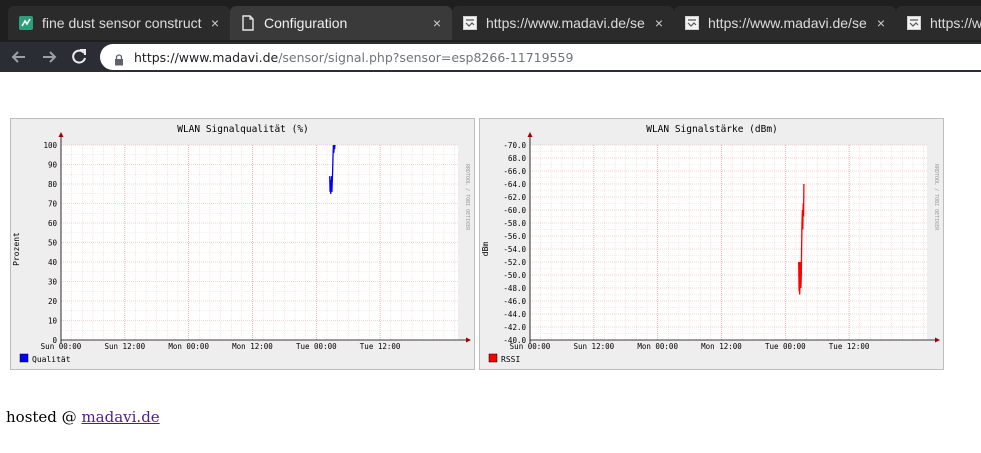  Describe the element at coordinates (514, 171) in the screenshot. I see `y-tick-label: -66.0` at that location.